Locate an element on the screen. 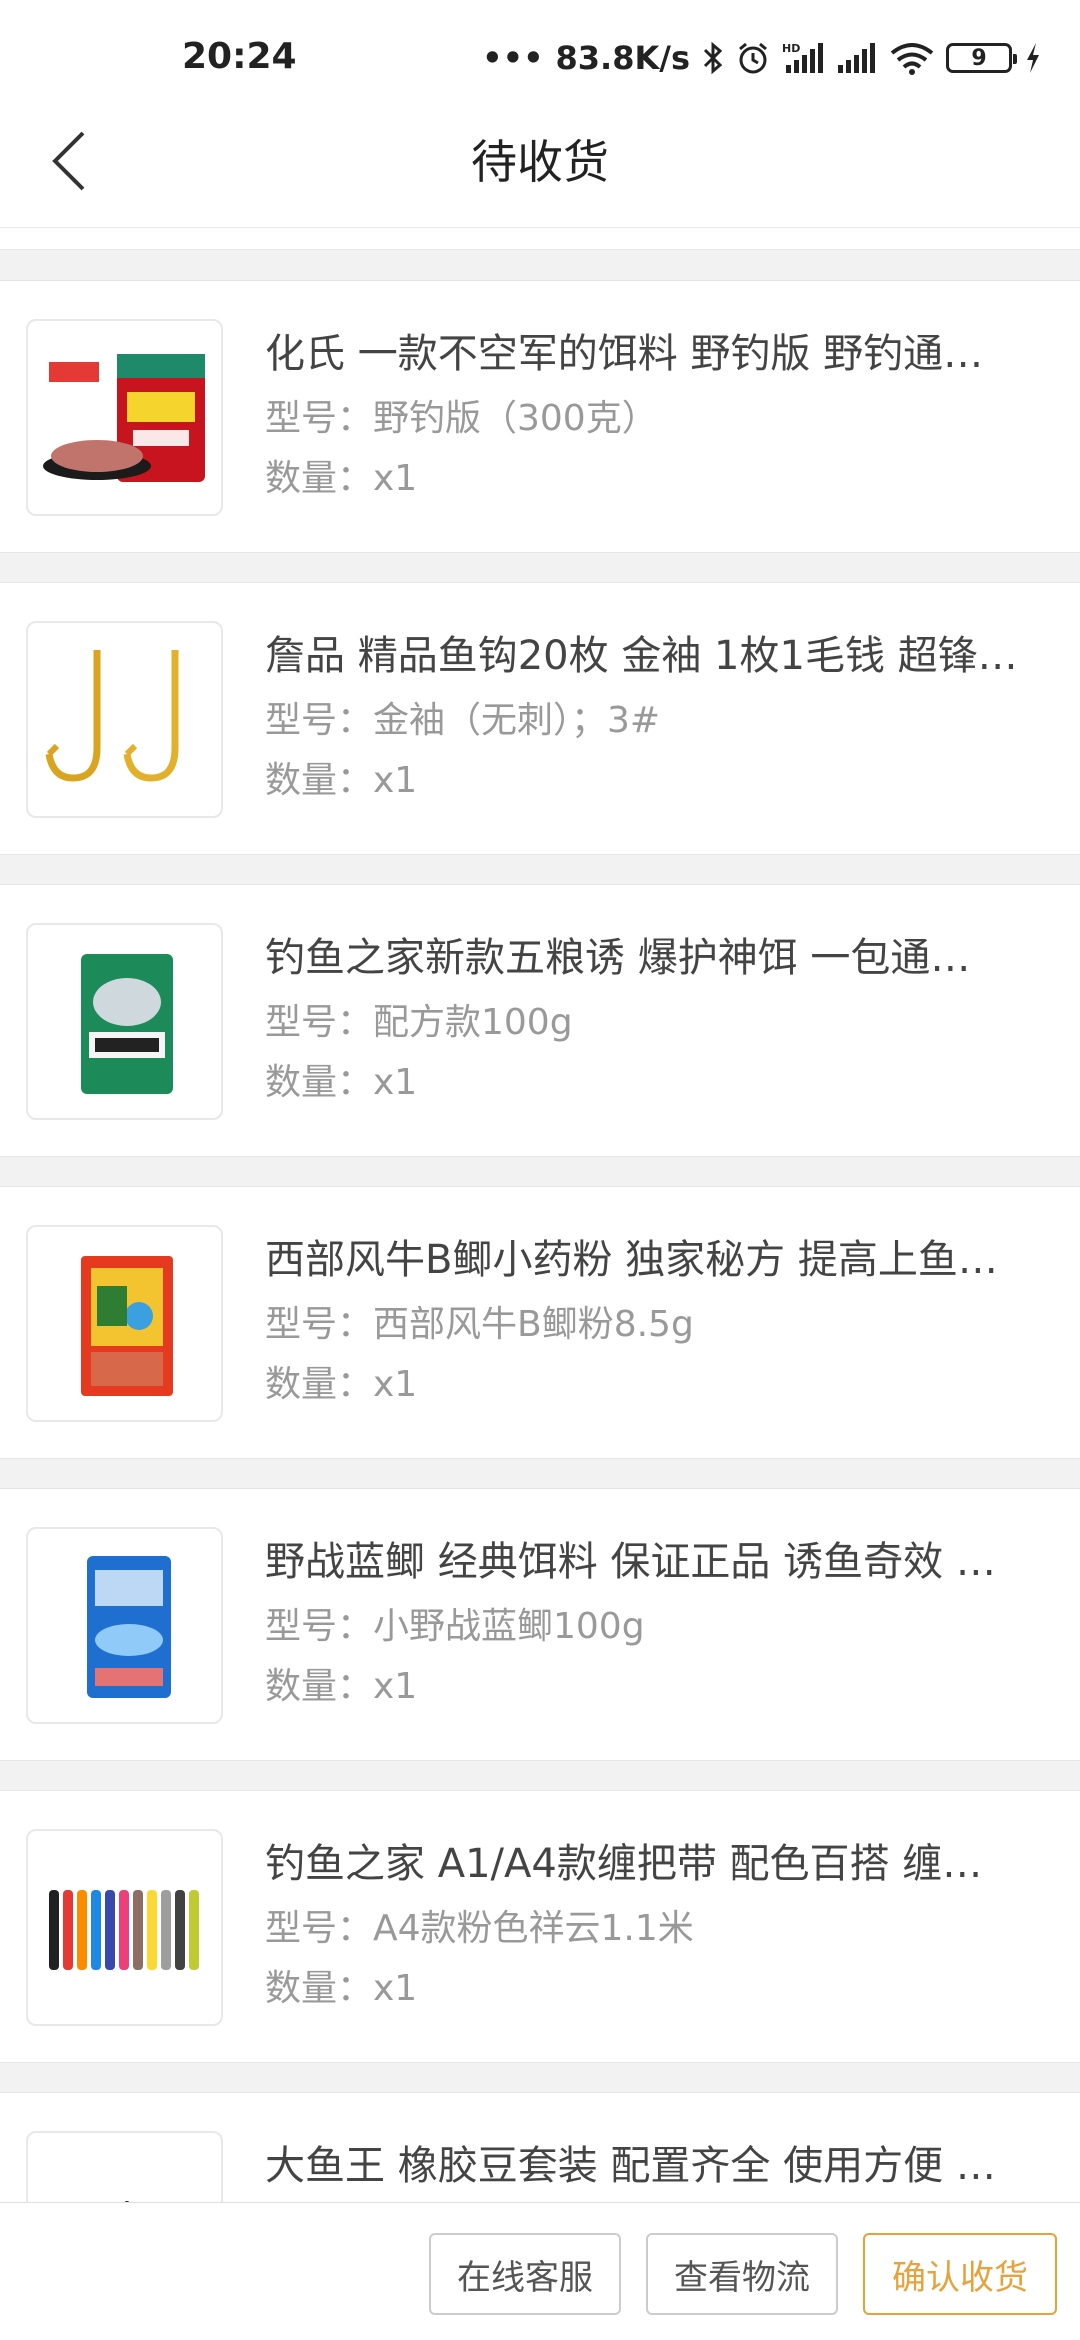  order-action-bar: 在线客服 查看物流 确认收货 is located at coordinates (540, 2271).